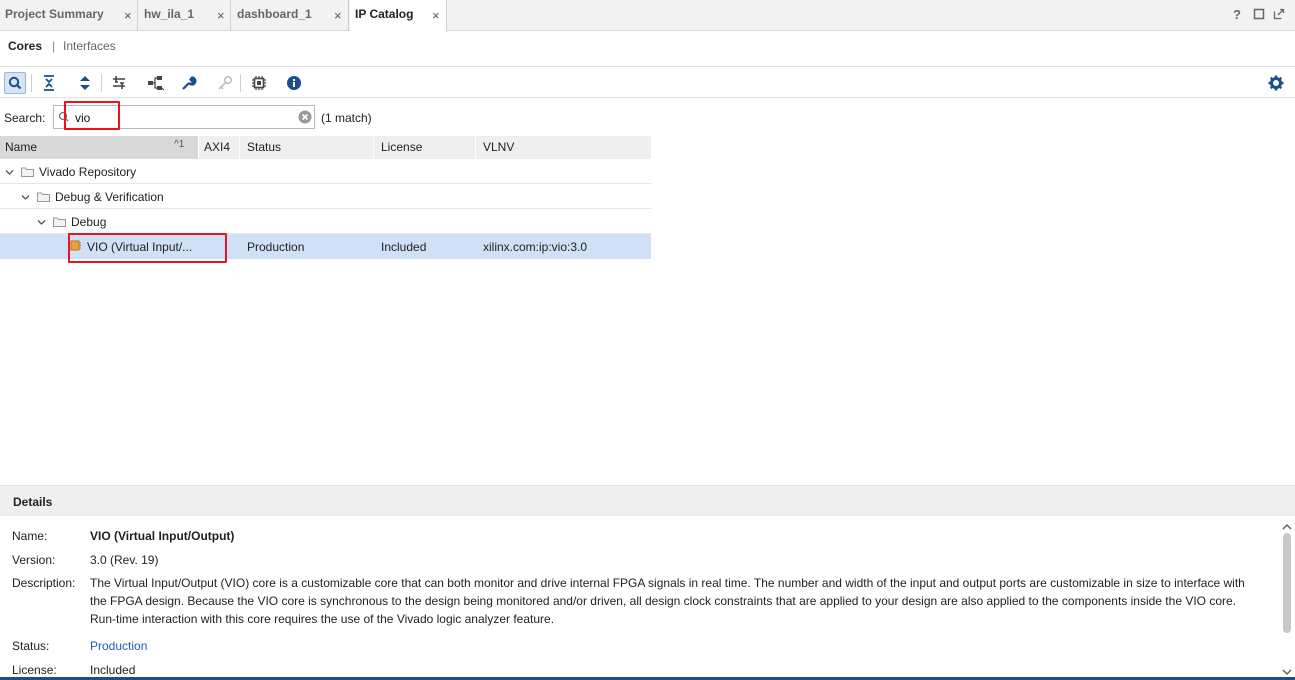  I want to click on subtab-interfaces: Interfaces, so click(89, 46).